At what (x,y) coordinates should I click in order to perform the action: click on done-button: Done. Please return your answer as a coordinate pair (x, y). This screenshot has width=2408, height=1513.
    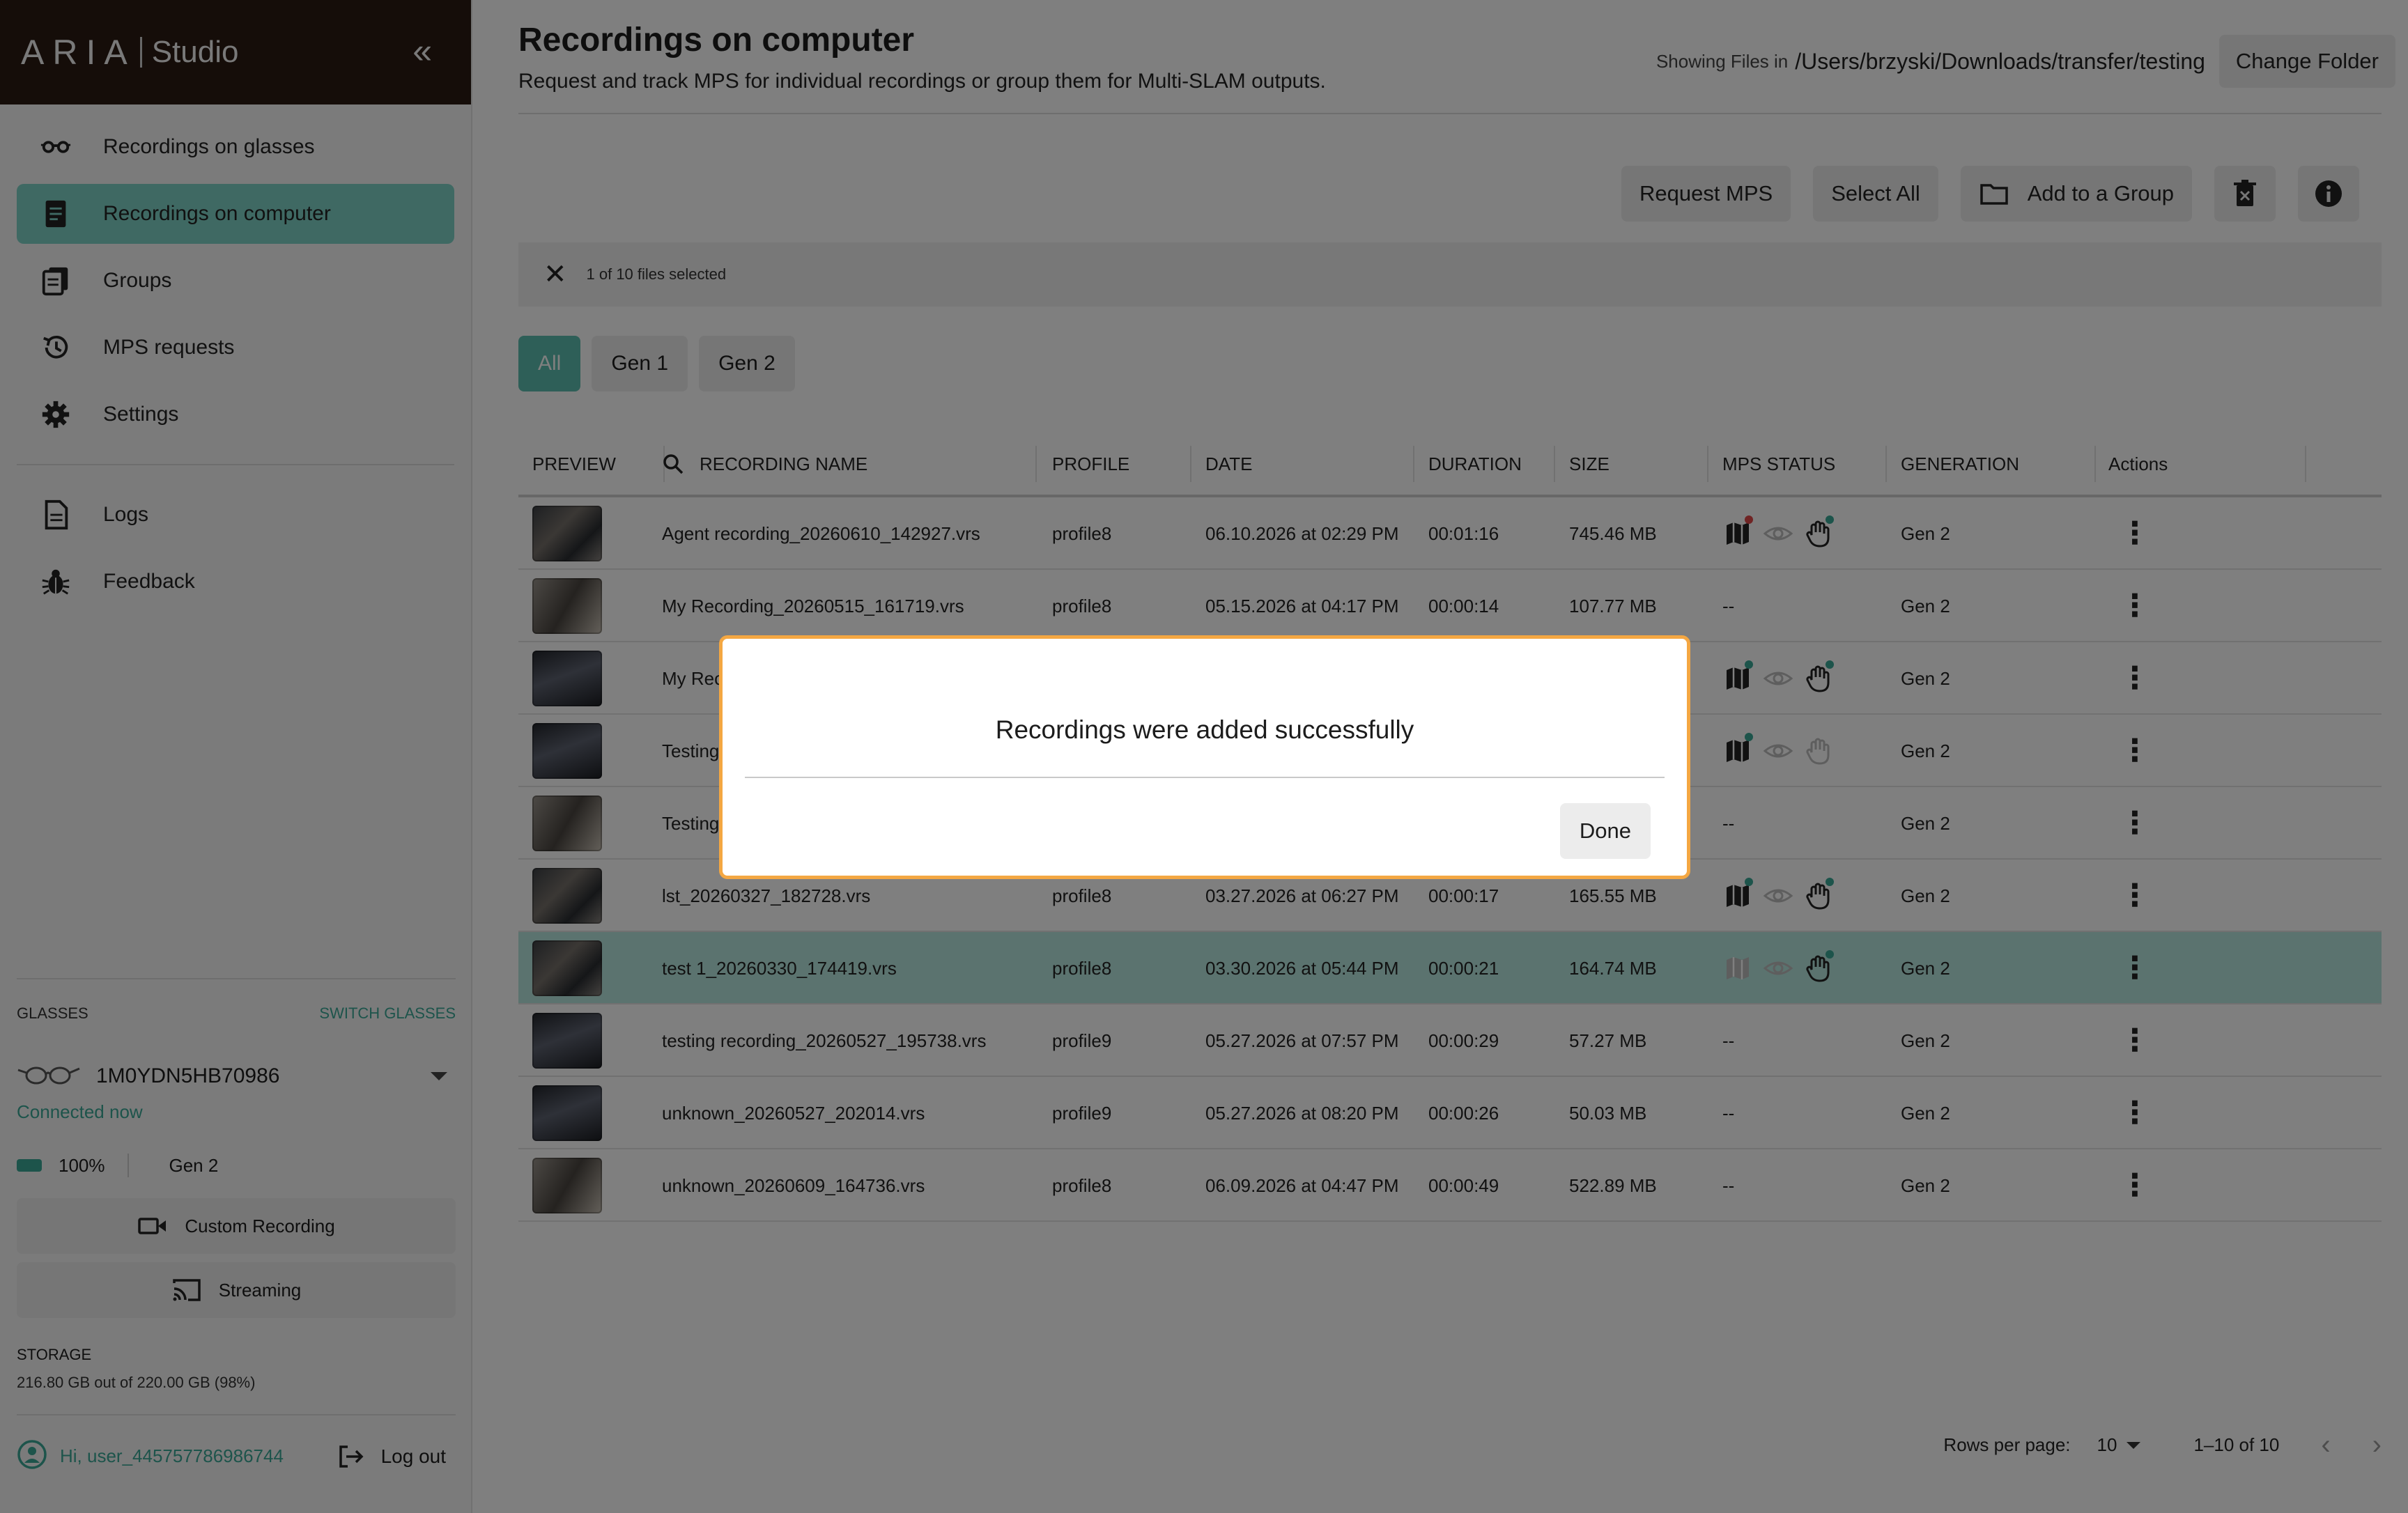
    Looking at the image, I should click on (1605, 831).